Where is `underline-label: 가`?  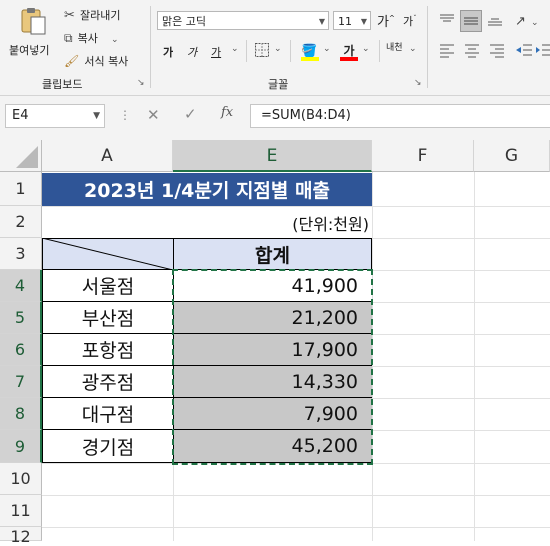
underline-label: 가 is located at coordinates (216, 52).